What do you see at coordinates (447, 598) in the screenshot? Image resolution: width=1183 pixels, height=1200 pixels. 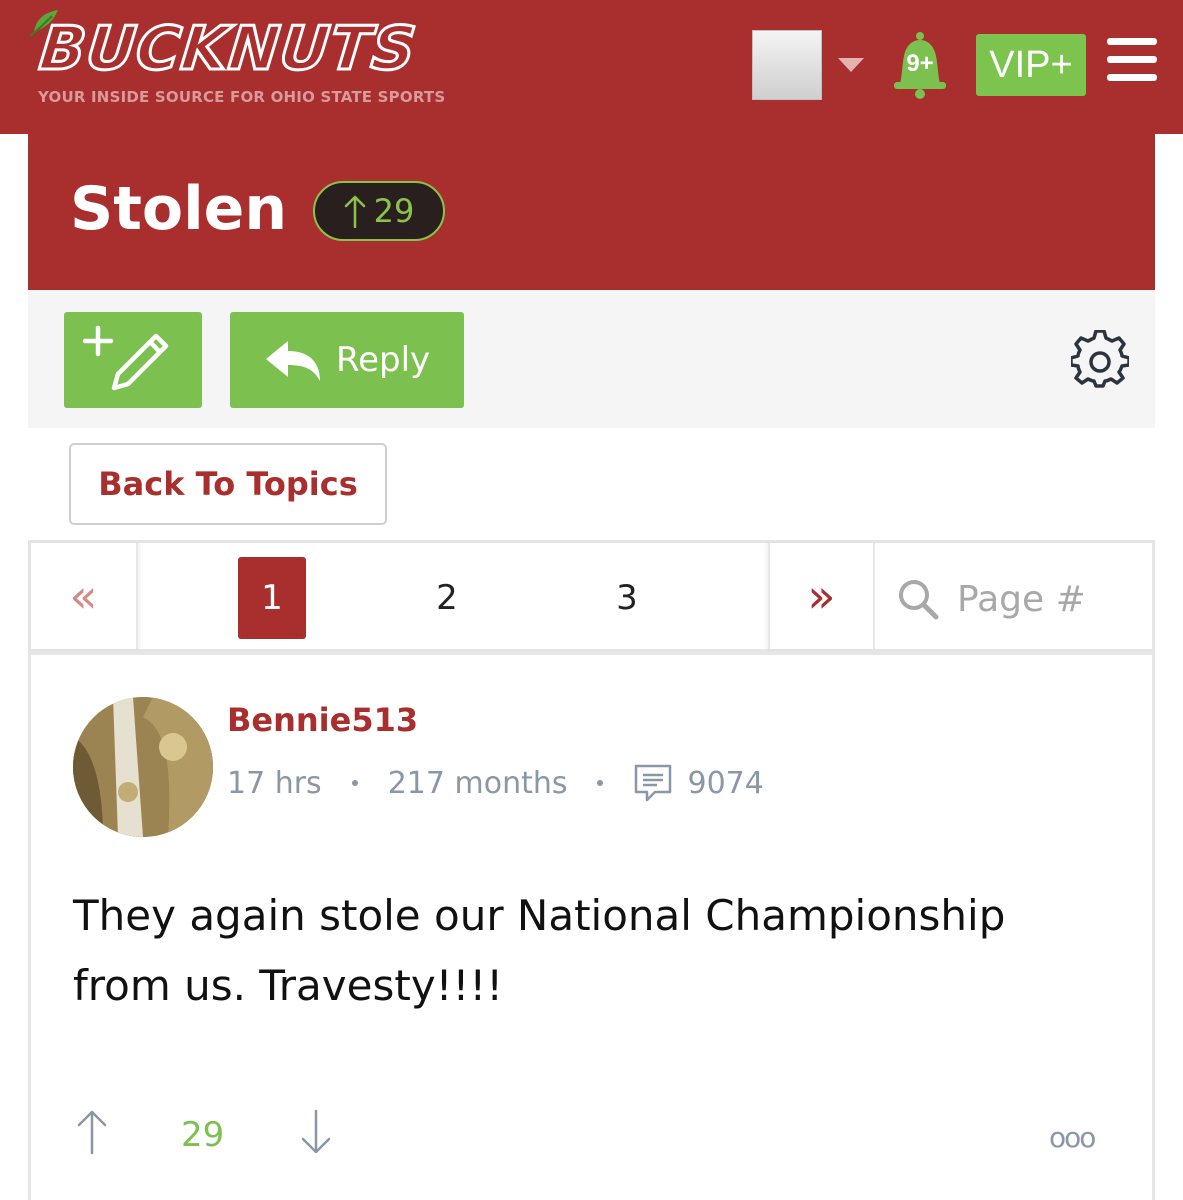 I see `page-2-button: 2` at bounding box center [447, 598].